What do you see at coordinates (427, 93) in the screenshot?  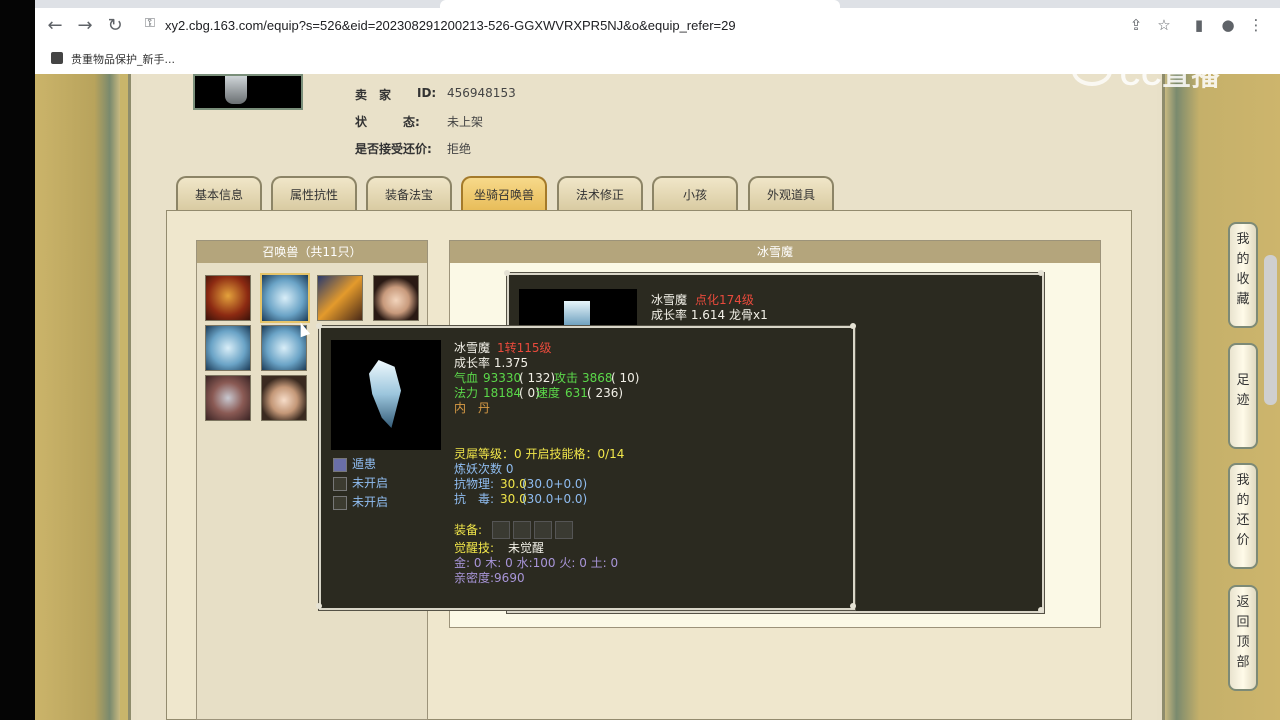 I see `seller-id-label: ID:` at bounding box center [427, 93].